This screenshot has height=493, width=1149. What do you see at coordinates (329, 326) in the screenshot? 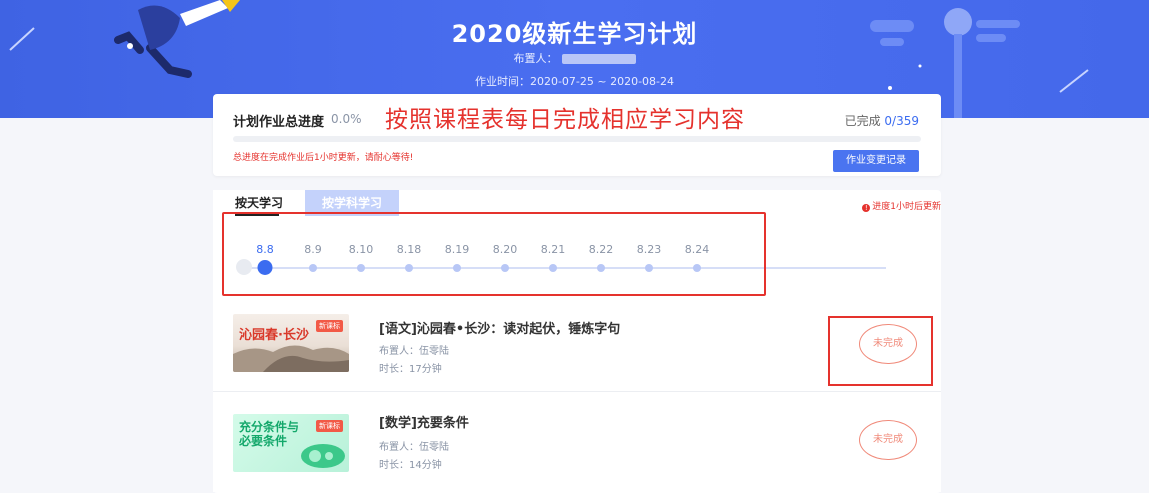
I see `new-curriculum-badge: 新课标` at bounding box center [329, 326].